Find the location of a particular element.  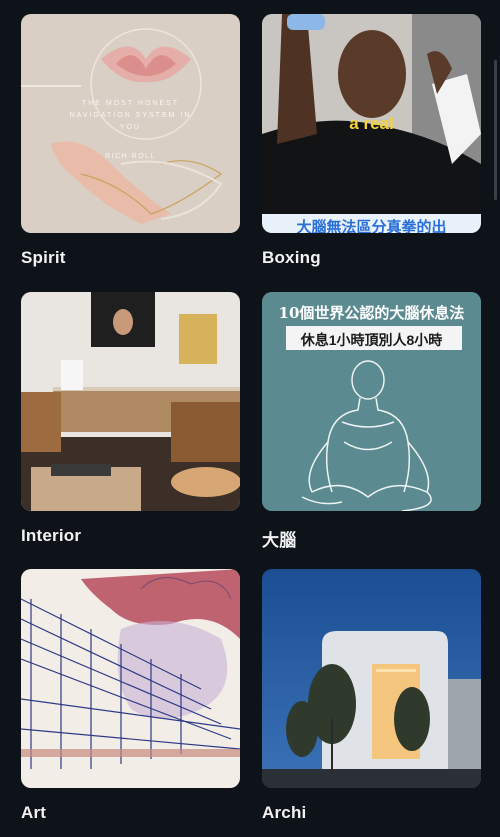

interior-photo is located at coordinates (130, 401).